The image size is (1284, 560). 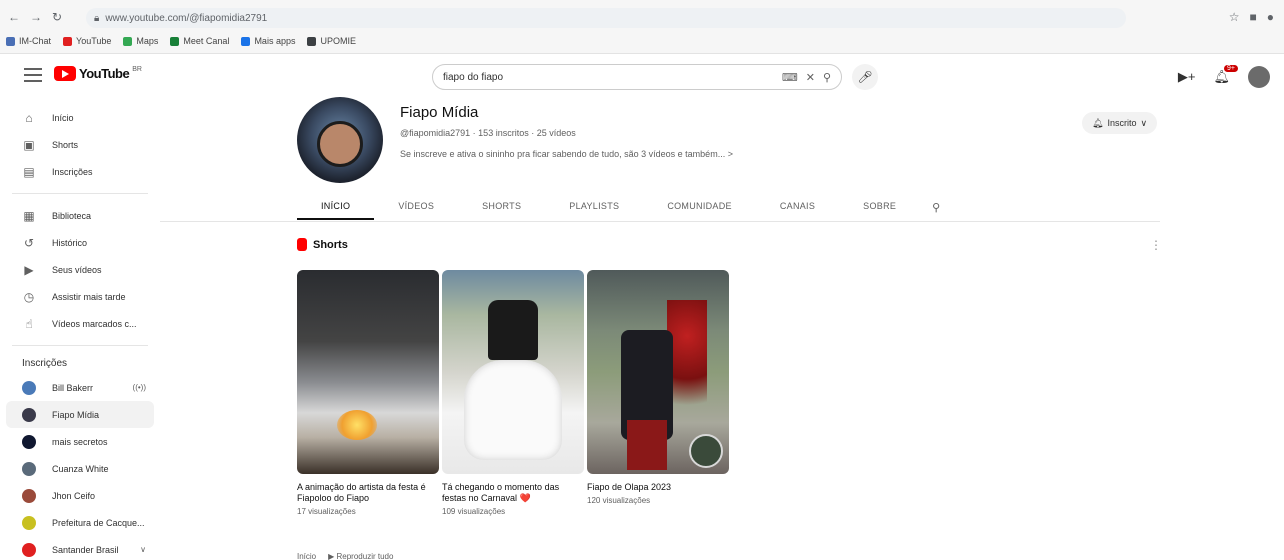 What do you see at coordinates (80, 296) in the screenshot?
I see `sidebar-item: ◷ Assistir mais tarde` at bounding box center [80, 296].